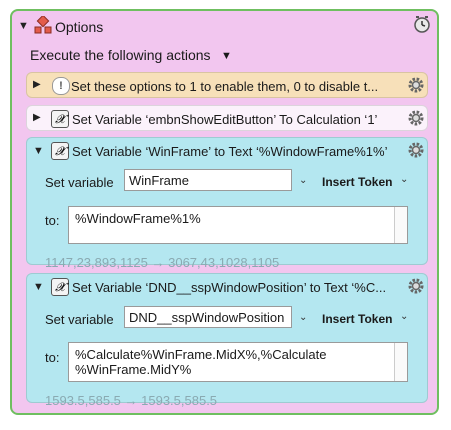 This screenshot has height=430, width=451. Describe the element at coordinates (138, 218) in the screenshot. I see `text-value: %WindowFrame%1%` at that location.